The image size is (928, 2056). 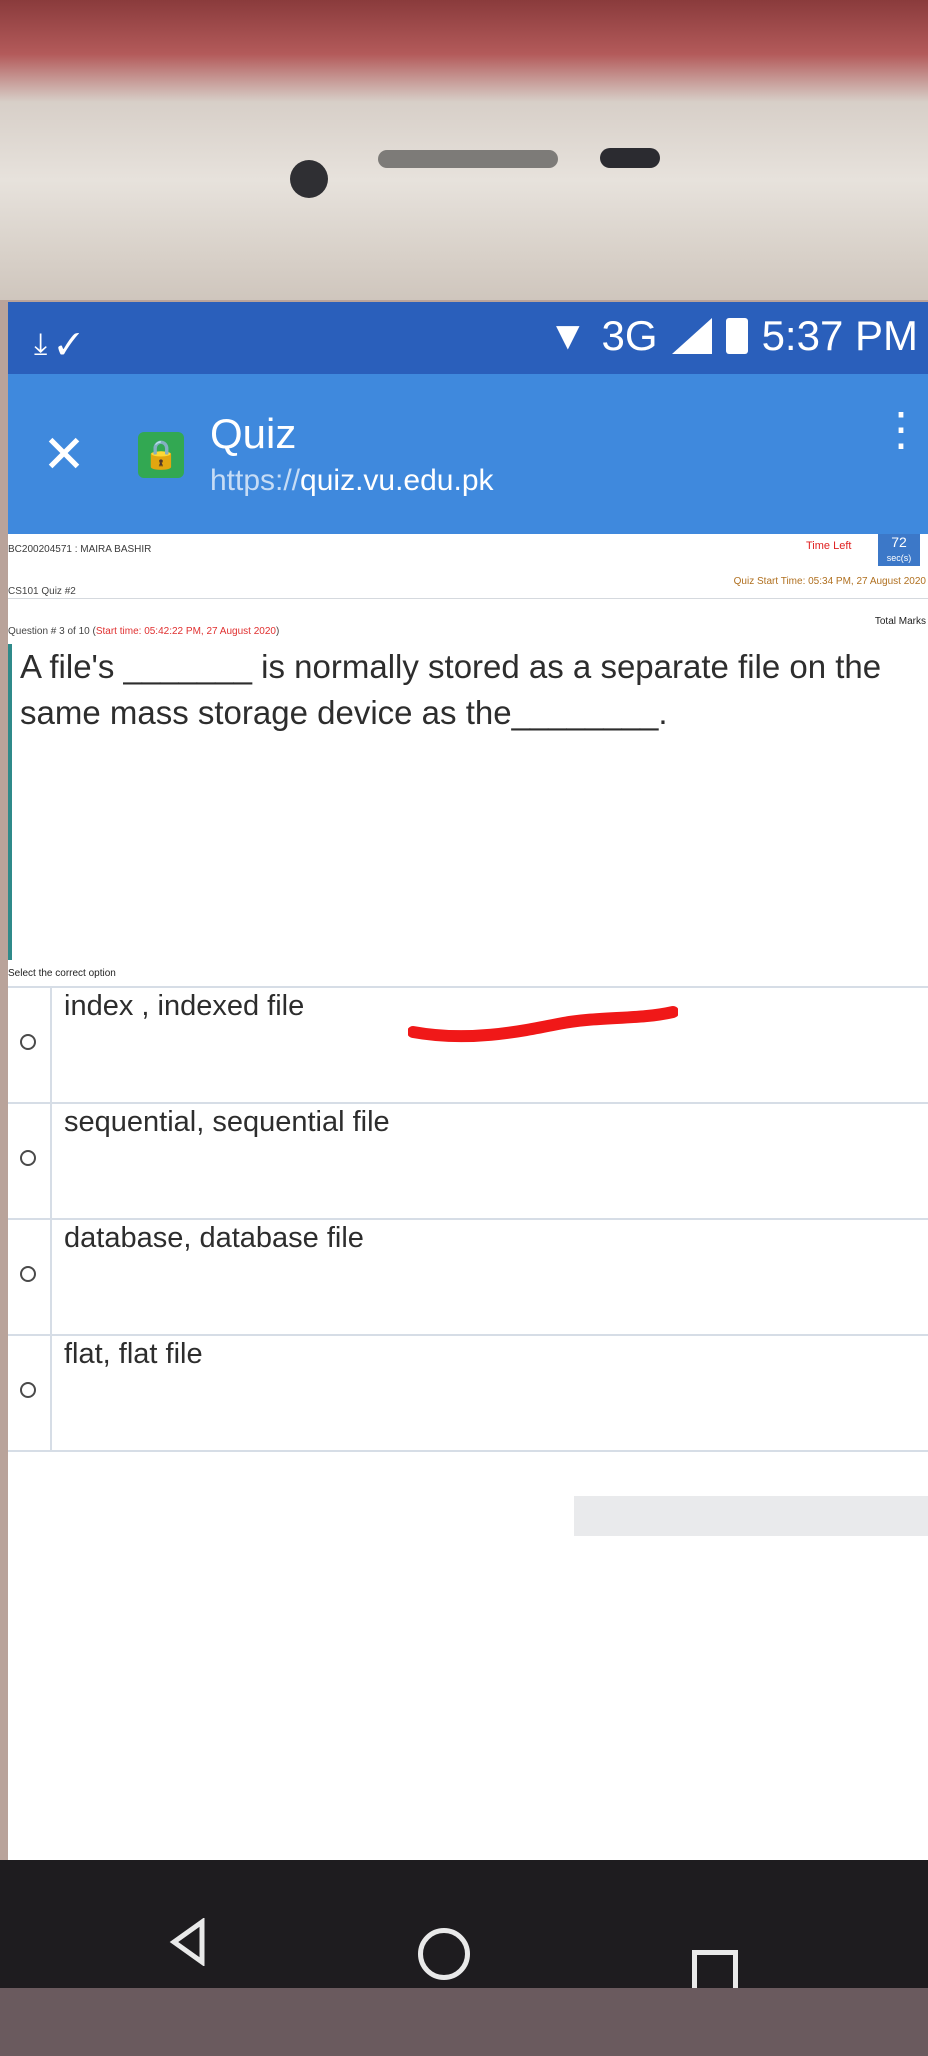 What do you see at coordinates (161, 455) in the screenshot?
I see `lock-icon: 🔒` at bounding box center [161, 455].